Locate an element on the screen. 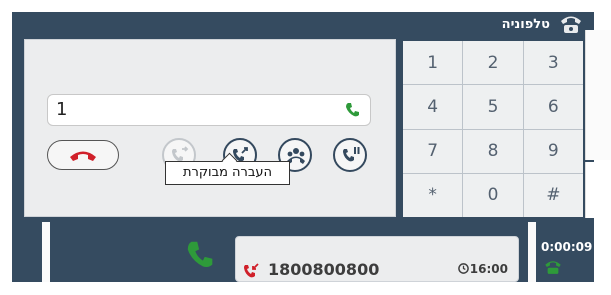 This screenshot has height=295, width=611. hold-button is located at coordinates (350, 155).